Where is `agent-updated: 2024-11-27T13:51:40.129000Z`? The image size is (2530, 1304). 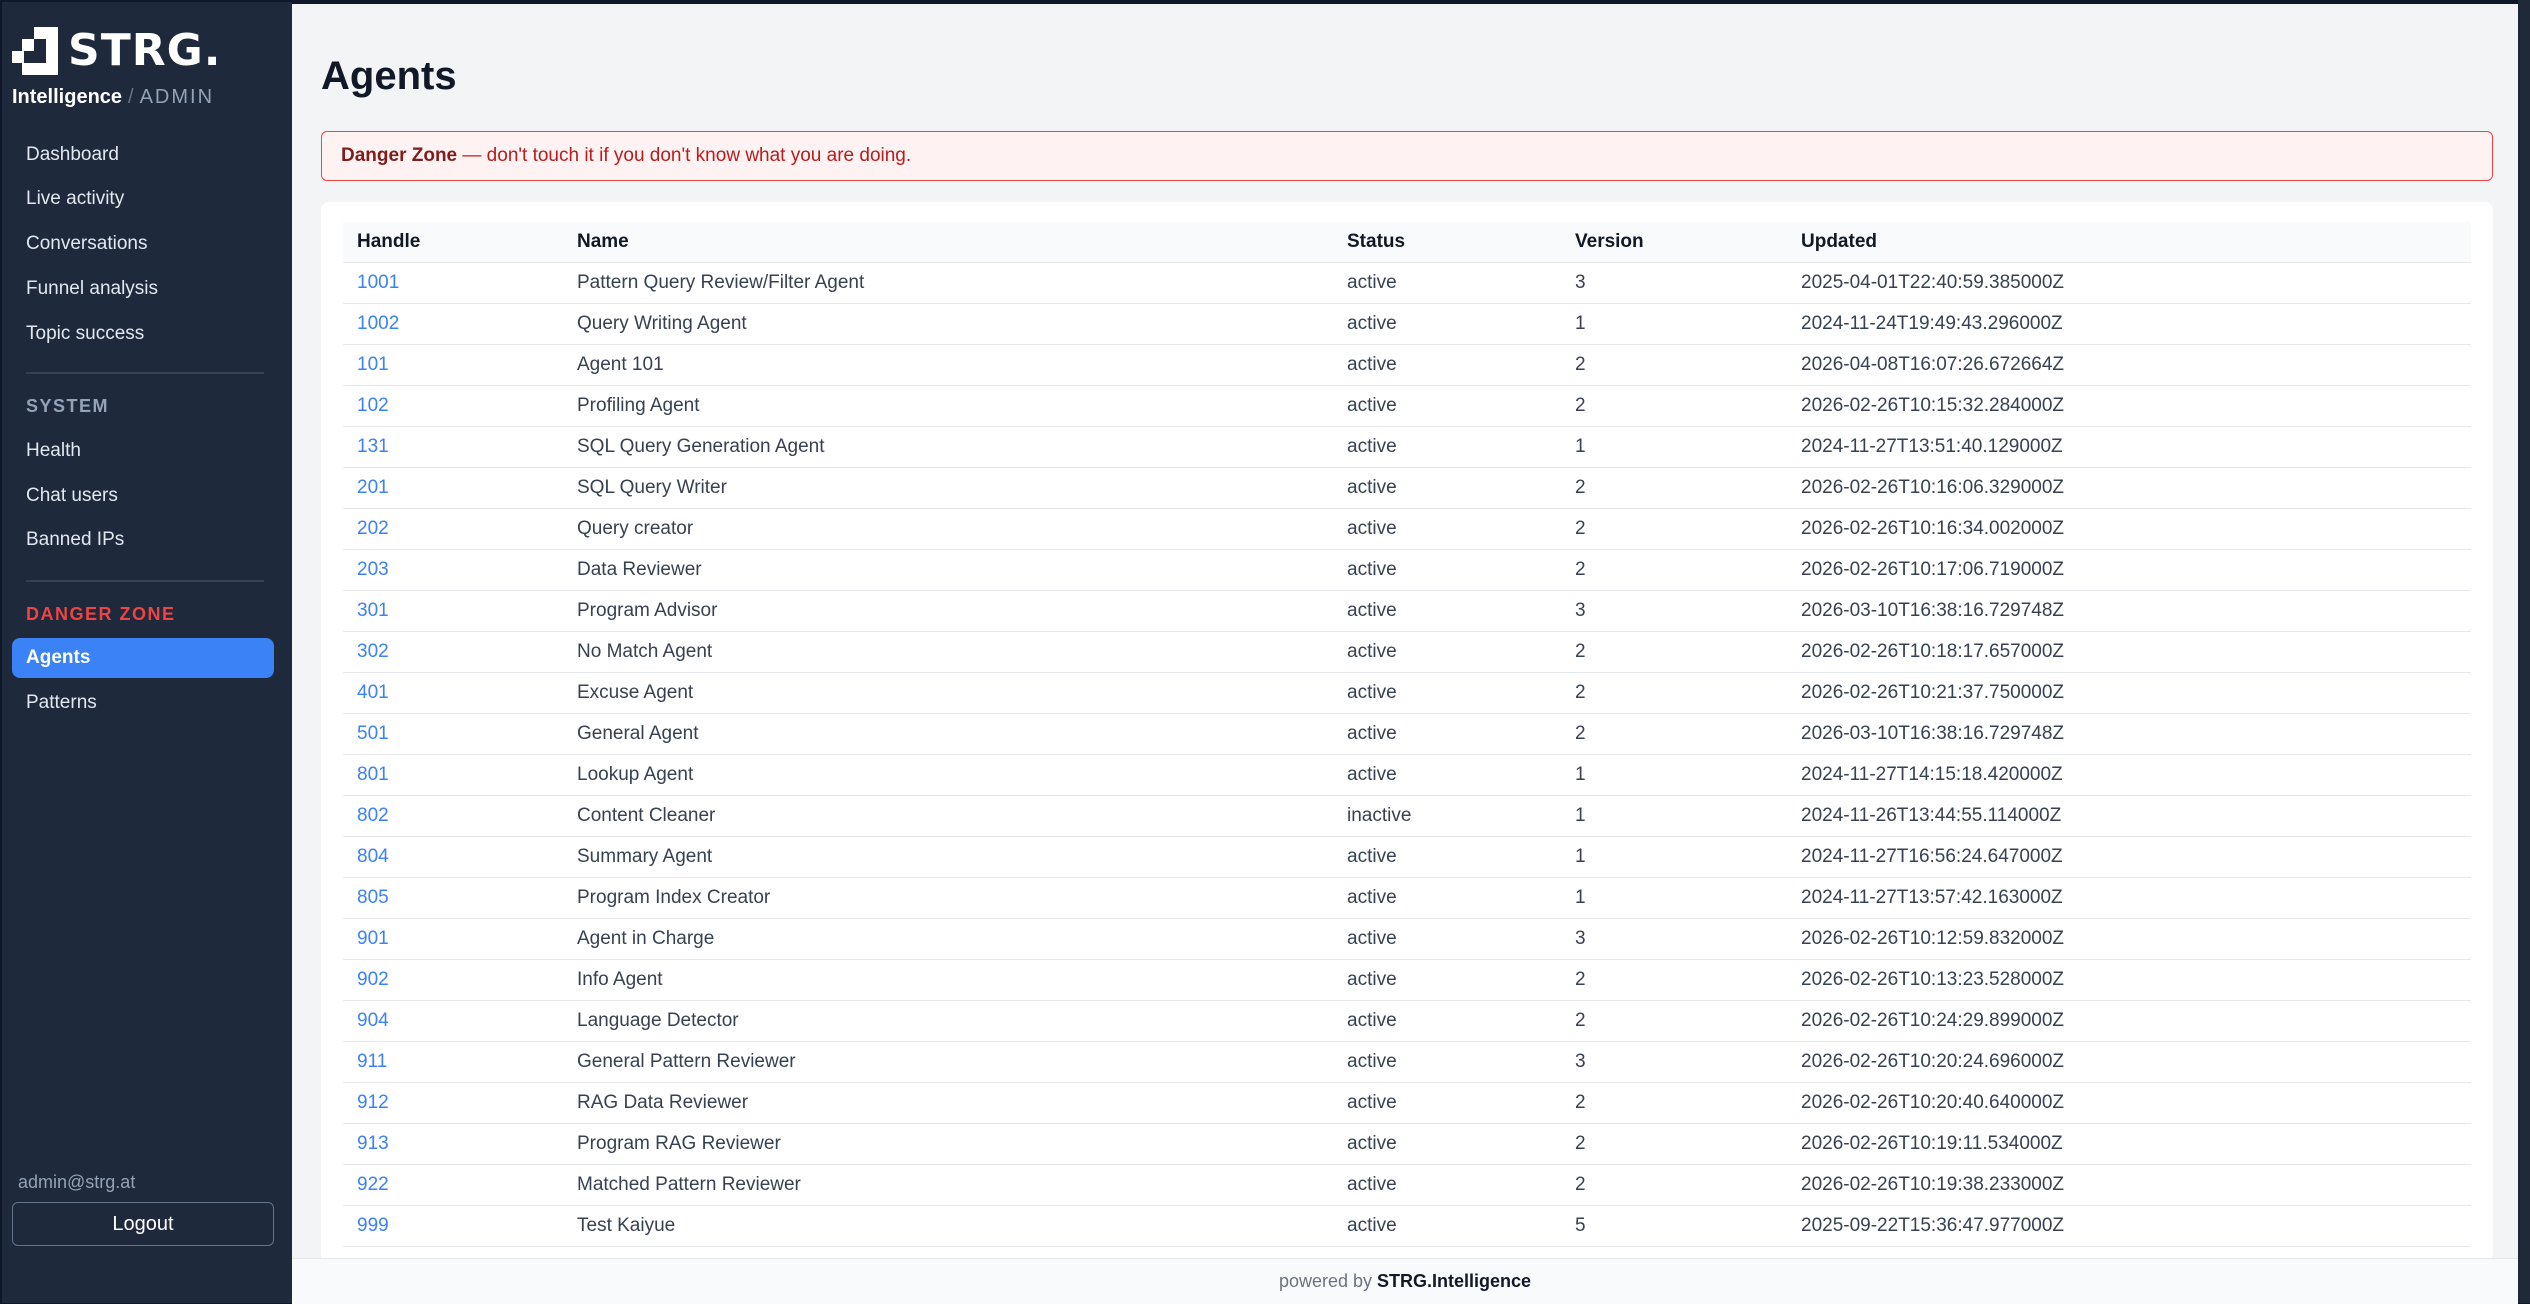 agent-updated: 2024-11-27T13:51:40.129000Z is located at coordinates (1932, 446).